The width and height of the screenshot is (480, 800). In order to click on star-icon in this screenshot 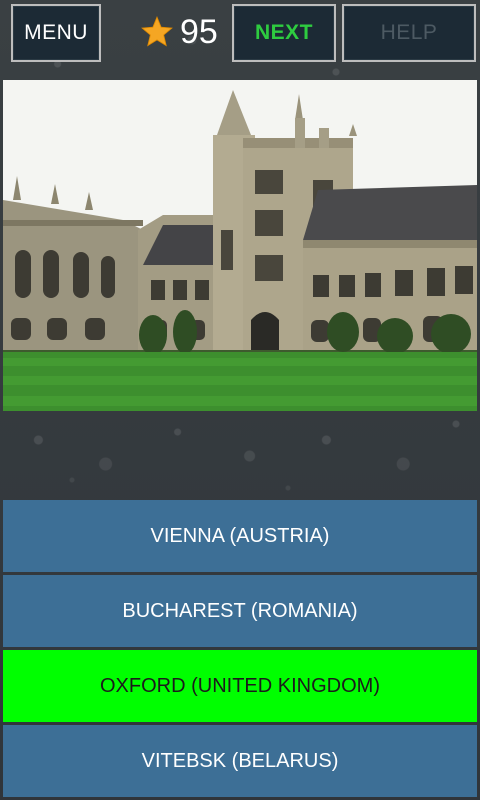, I will do `click(157, 31)`.